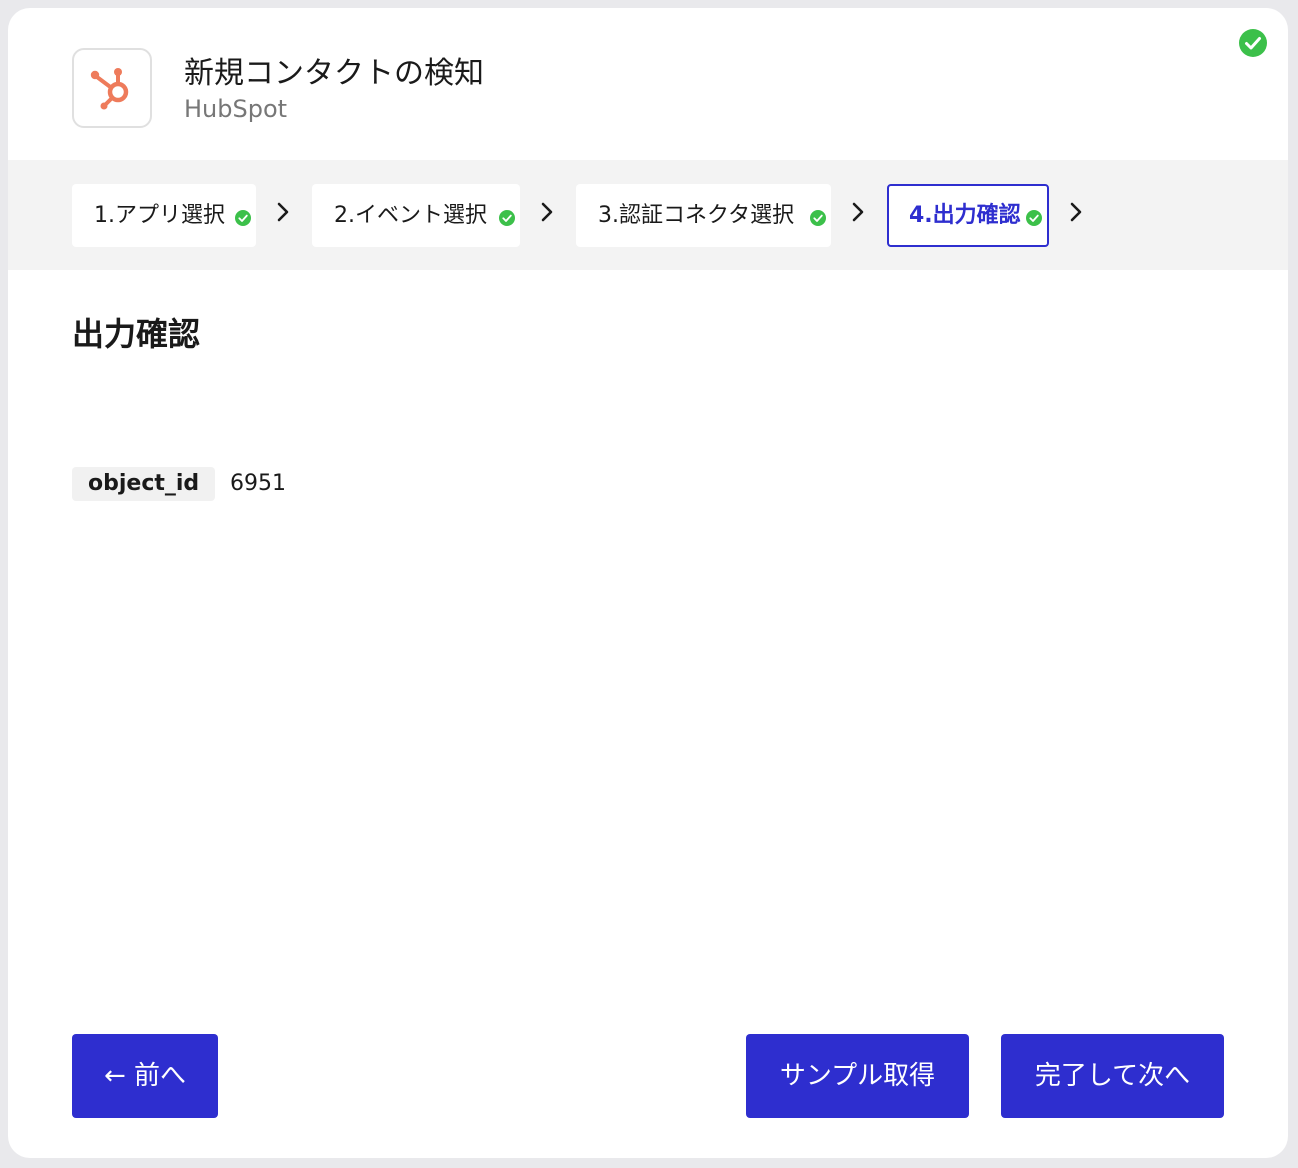 Image resolution: width=1298 pixels, height=1168 pixels. What do you see at coordinates (410, 215) in the screenshot?
I see `step-label: 2.イベント選択` at bounding box center [410, 215].